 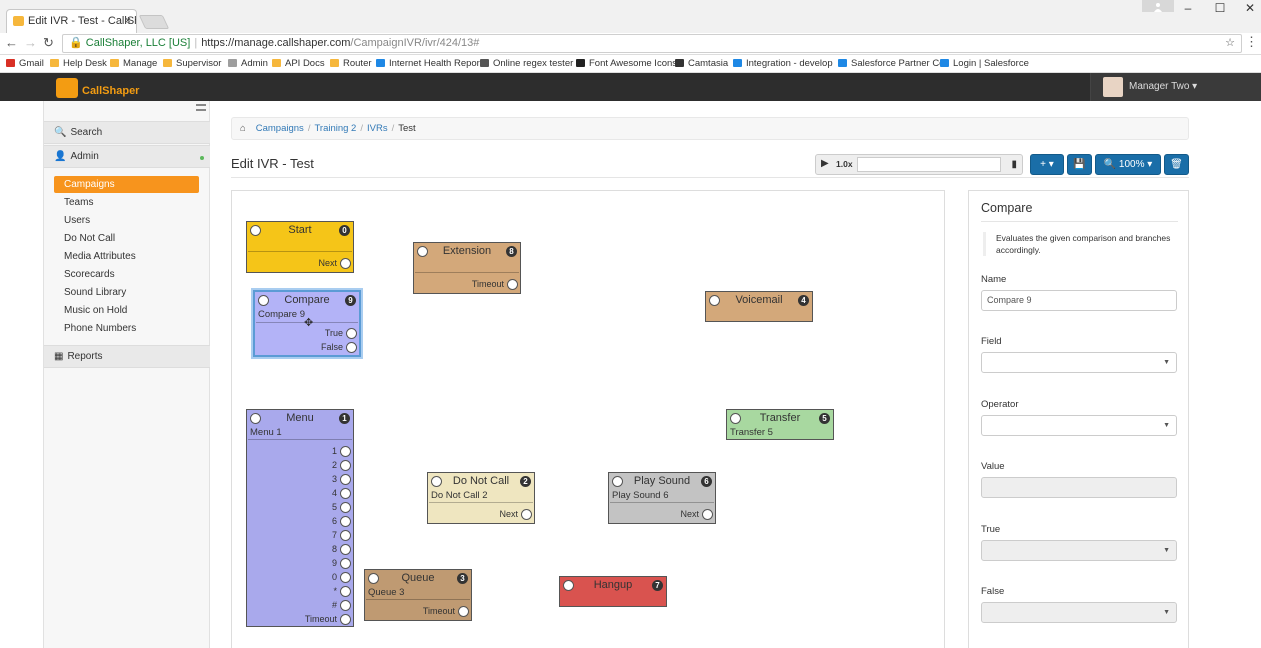 What do you see at coordinates (126, 202) in the screenshot?
I see `sidebar-item-teams: Teams` at bounding box center [126, 202].